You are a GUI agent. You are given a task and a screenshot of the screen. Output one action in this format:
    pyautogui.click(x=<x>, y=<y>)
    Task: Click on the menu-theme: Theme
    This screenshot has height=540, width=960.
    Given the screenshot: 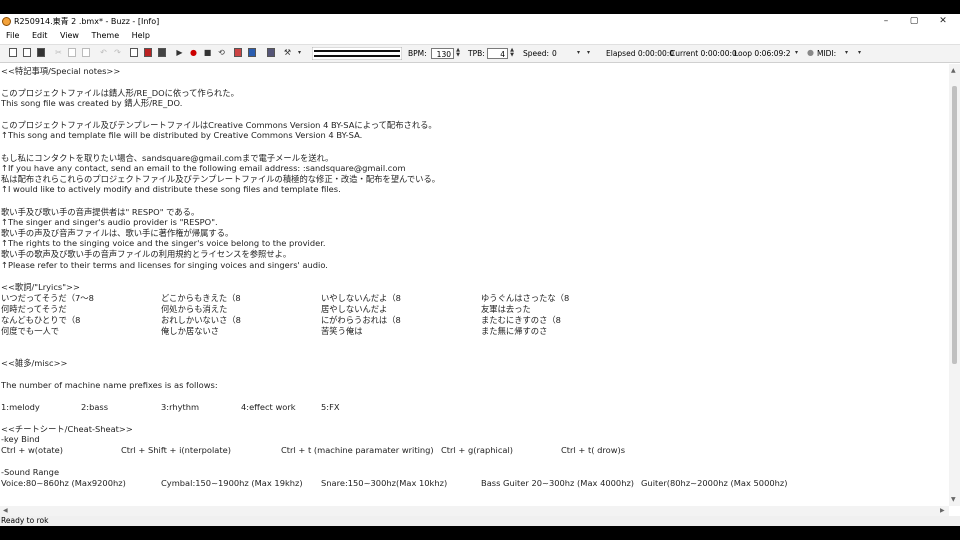 What is the action you would take?
    pyautogui.click(x=106, y=36)
    